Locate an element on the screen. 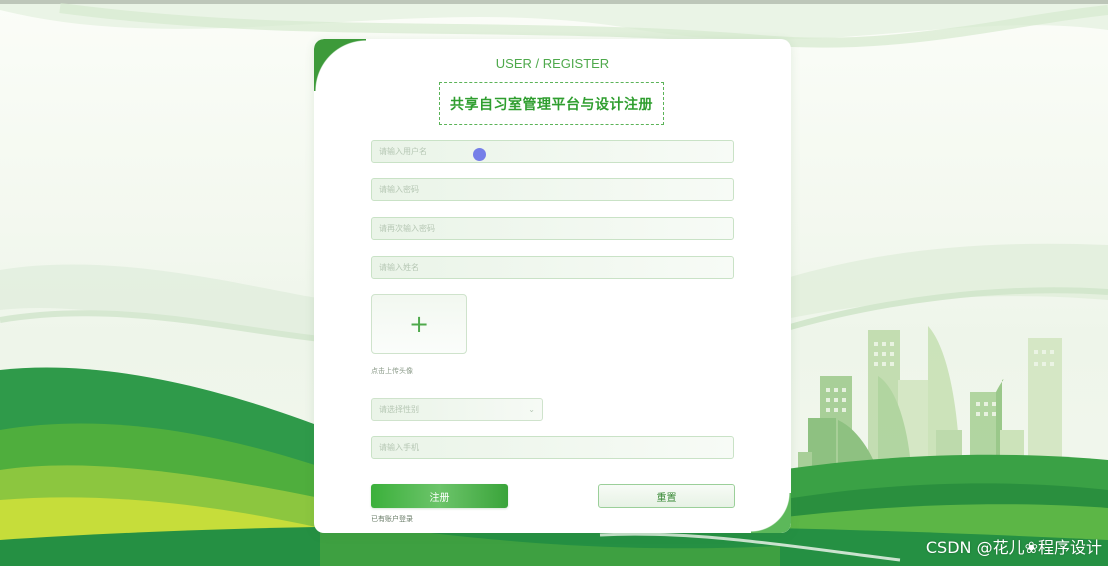 Image resolution: width=1108 pixels, height=566 pixels. gender-select-placeholder: 请选择性别 is located at coordinates (399, 409).